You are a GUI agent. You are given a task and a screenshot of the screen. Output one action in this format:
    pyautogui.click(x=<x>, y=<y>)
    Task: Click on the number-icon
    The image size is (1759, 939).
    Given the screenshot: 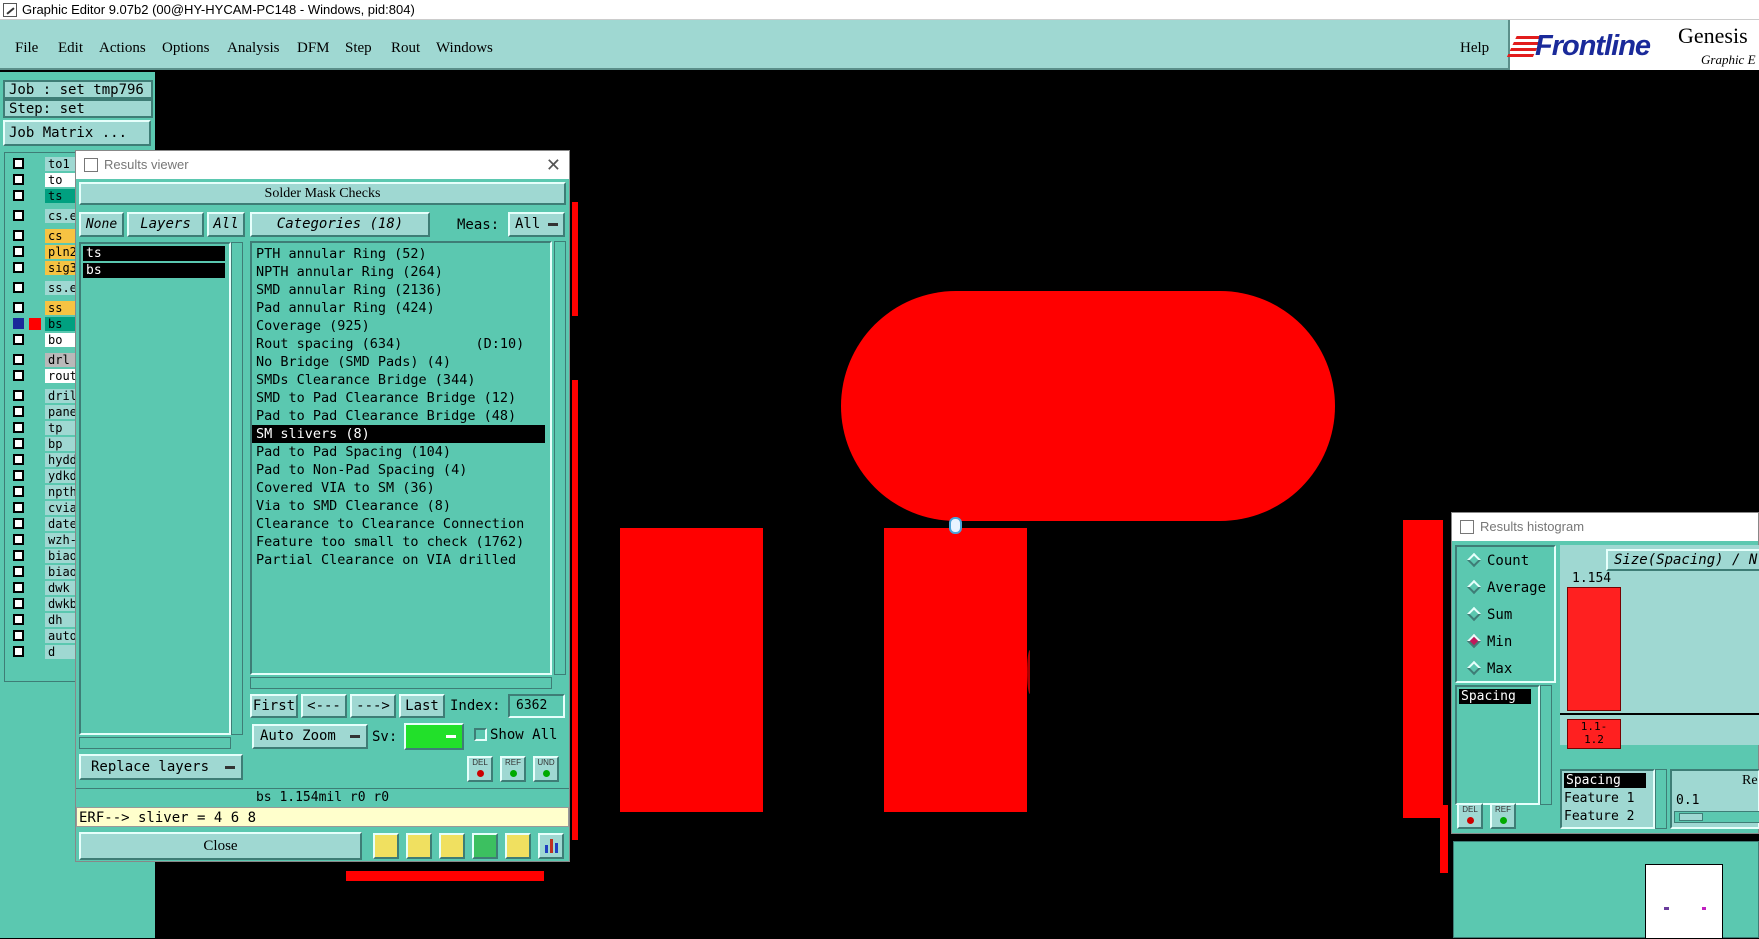 What is the action you would take?
    pyautogui.click(x=485, y=846)
    